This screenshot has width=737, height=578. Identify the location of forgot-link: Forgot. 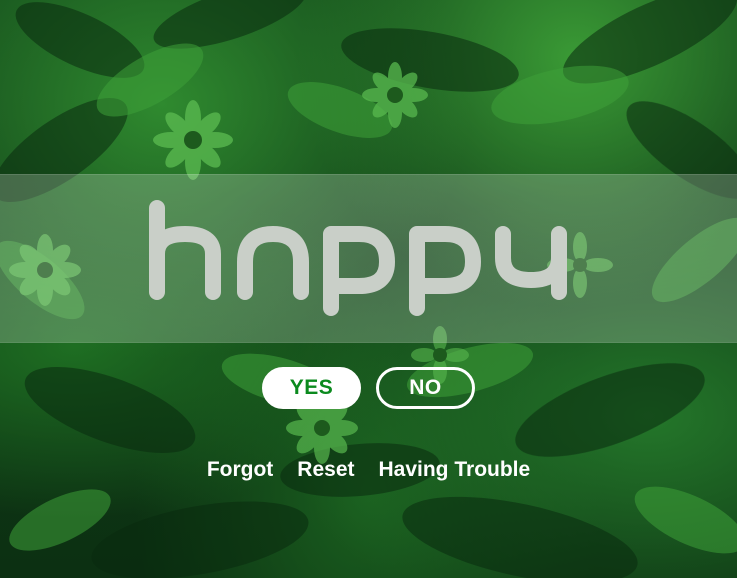
(240, 470).